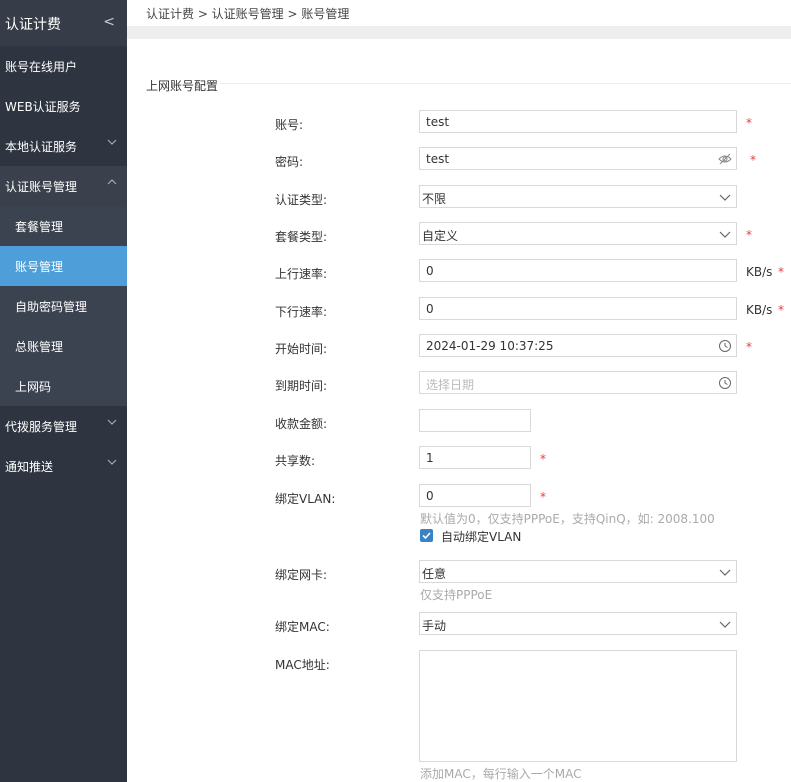 This screenshot has height=782, width=791. I want to click on sidebar-item-account-manage: 账号管理, so click(63, 266).